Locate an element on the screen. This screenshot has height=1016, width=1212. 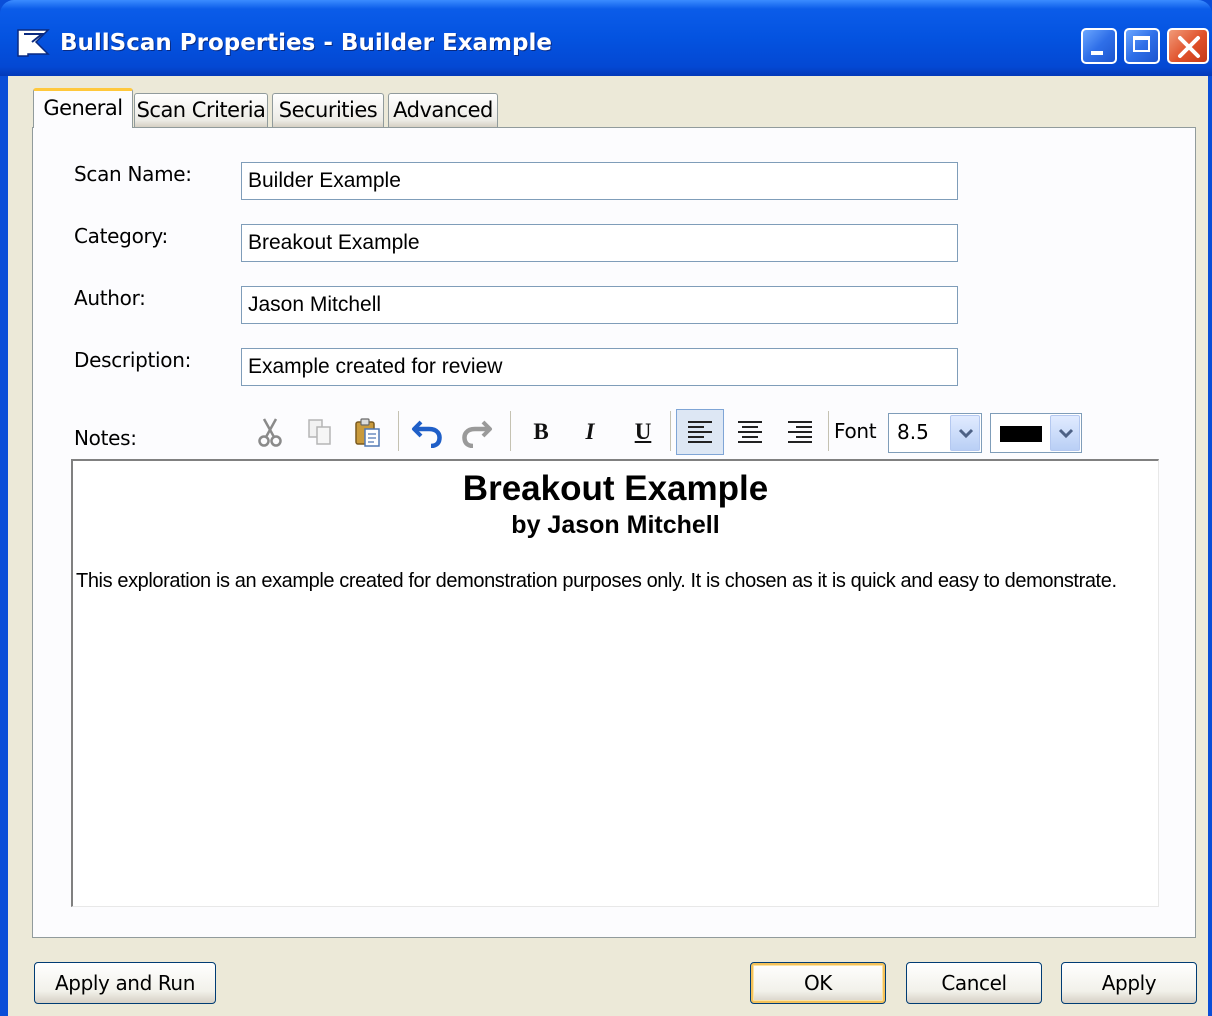
notes-toolbar: B I U Font 8.5 is located at coordinates (678, 434).